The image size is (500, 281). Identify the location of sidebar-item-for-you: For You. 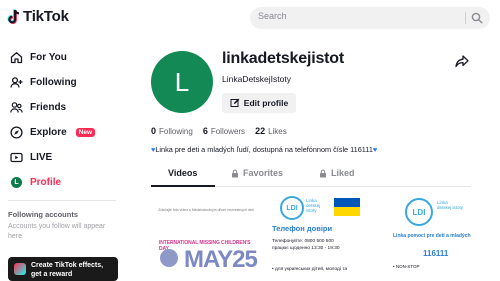
(38, 57).